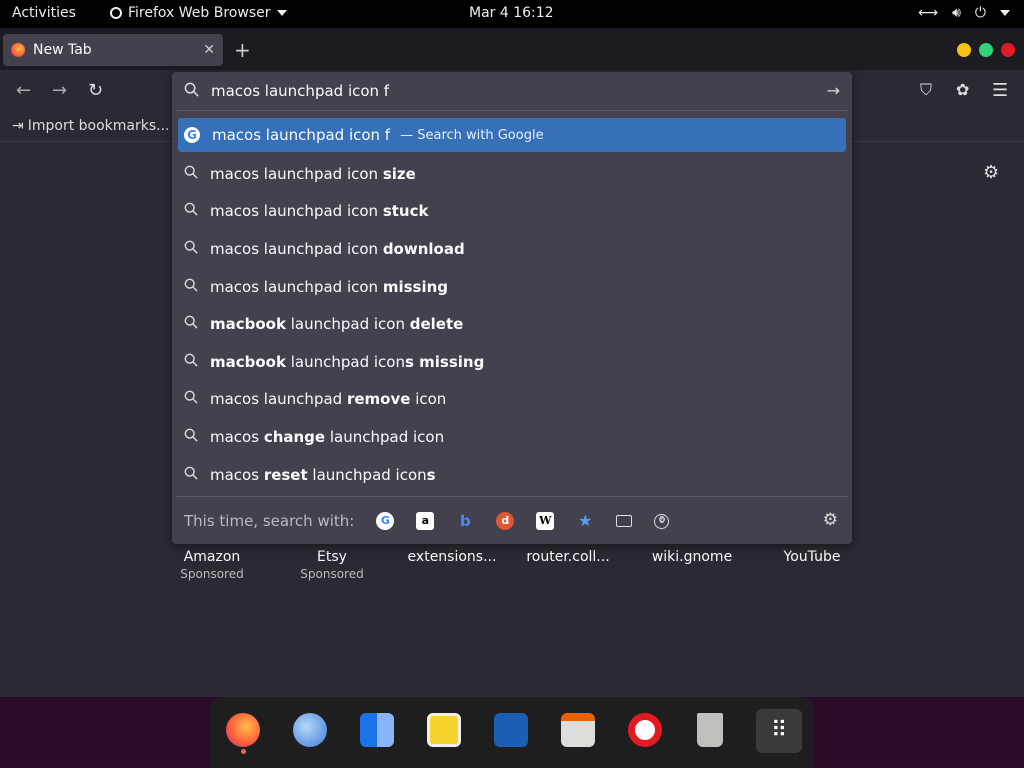 The image size is (1024, 768). Describe the element at coordinates (662, 521) in the screenshot. I see `history-icon: ⌚︎` at that location.